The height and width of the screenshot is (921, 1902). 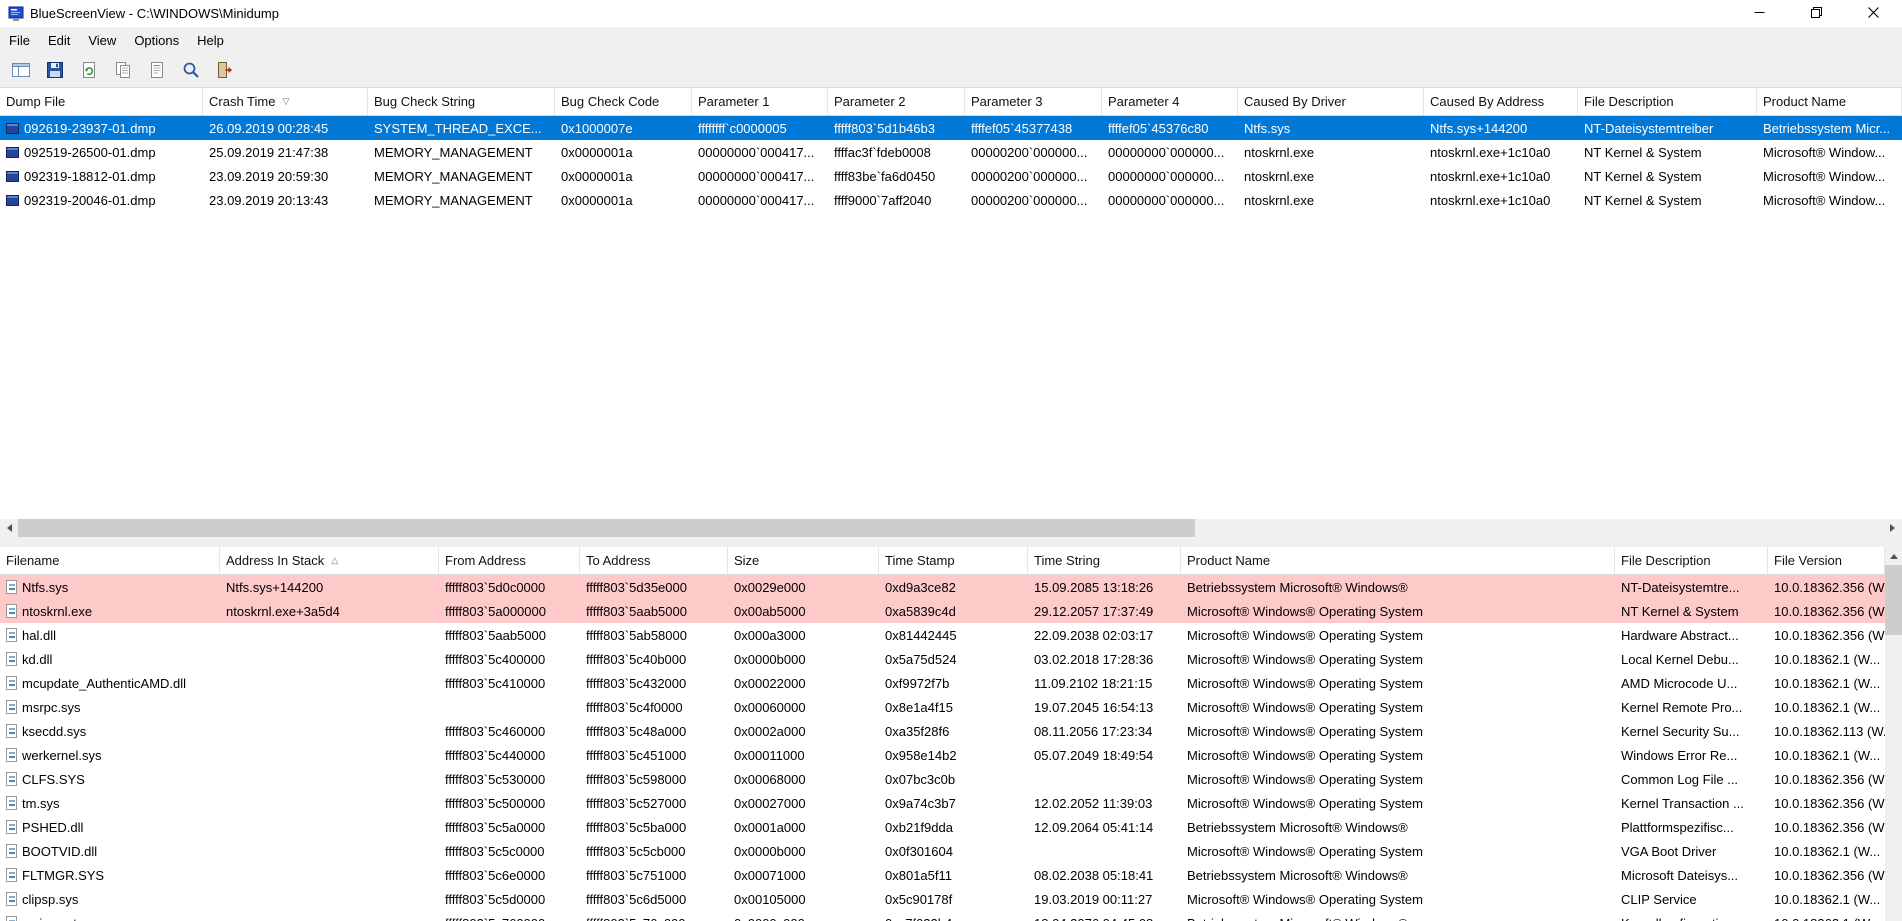 What do you see at coordinates (654, 560) in the screenshot?
I see `column-header-to-address: To Address` at bounding box center [654, 560].